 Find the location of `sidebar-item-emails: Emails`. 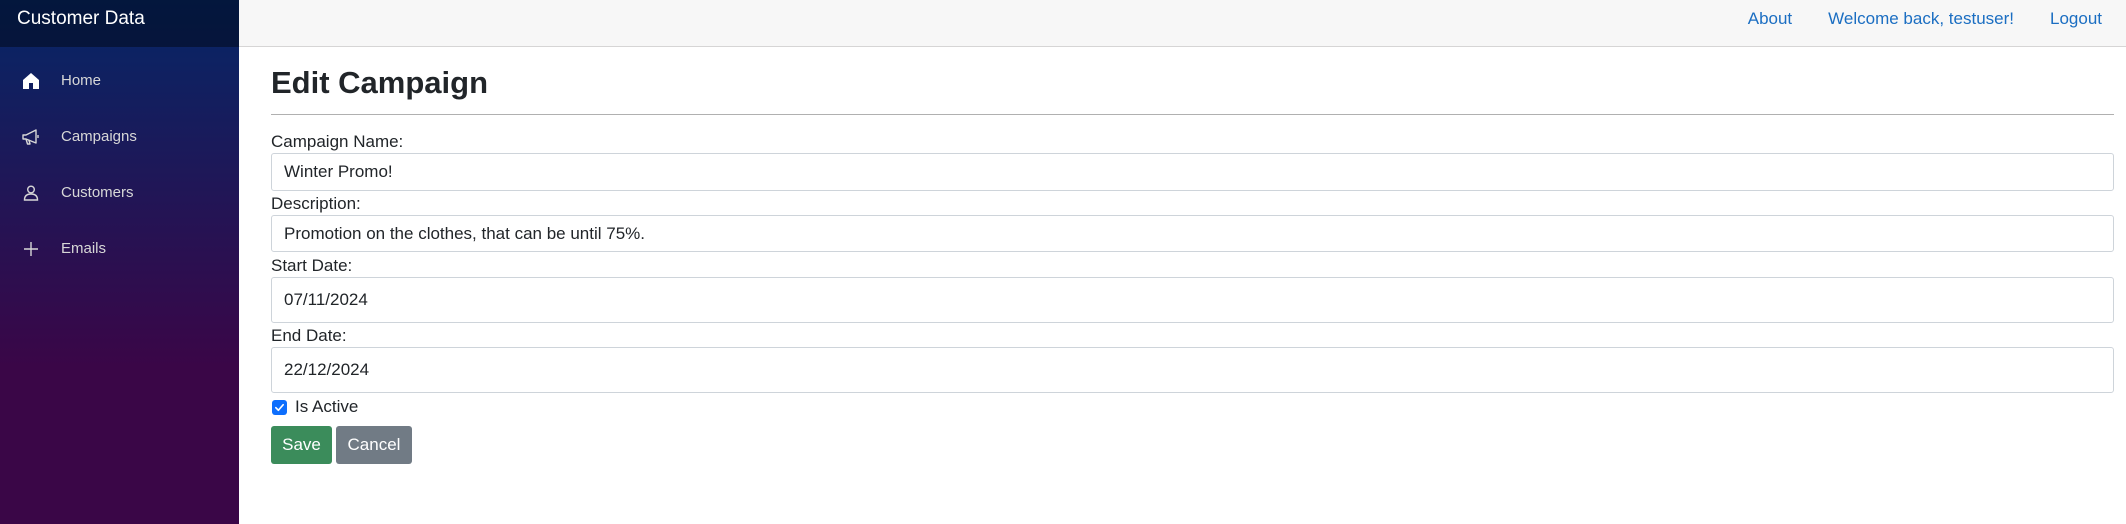

sidebar-item-emails: Emails is located at coordinates (119, 248).